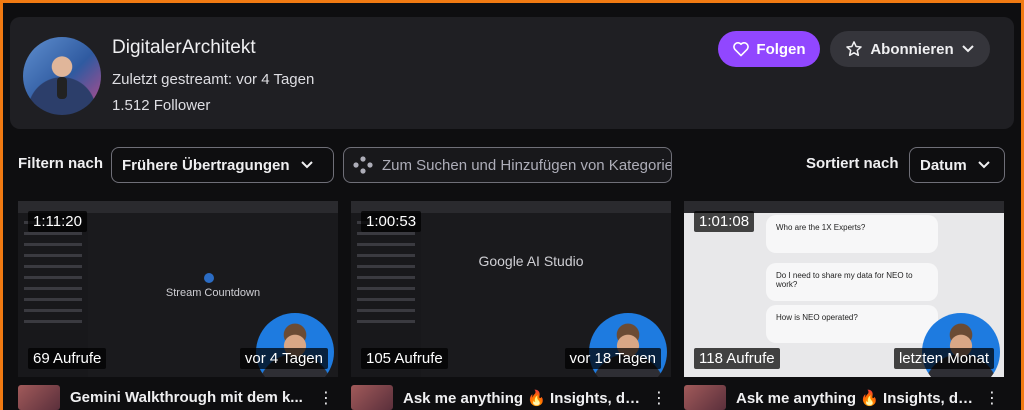 This screenshot has width=1024, height=410. I want to click on filter-dropdown-value: Frühere Übertragungen, so click(206, 165).